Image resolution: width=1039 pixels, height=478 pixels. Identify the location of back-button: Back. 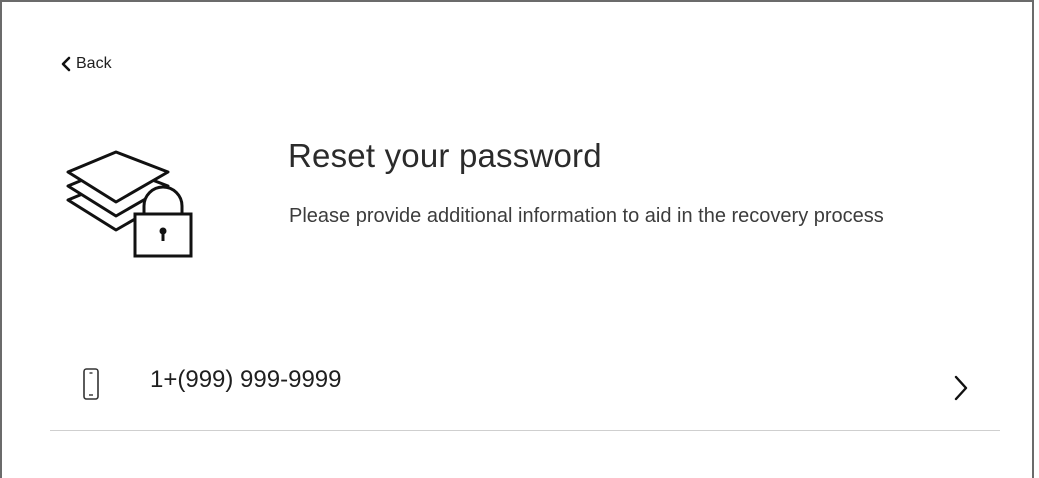
(86, 64).